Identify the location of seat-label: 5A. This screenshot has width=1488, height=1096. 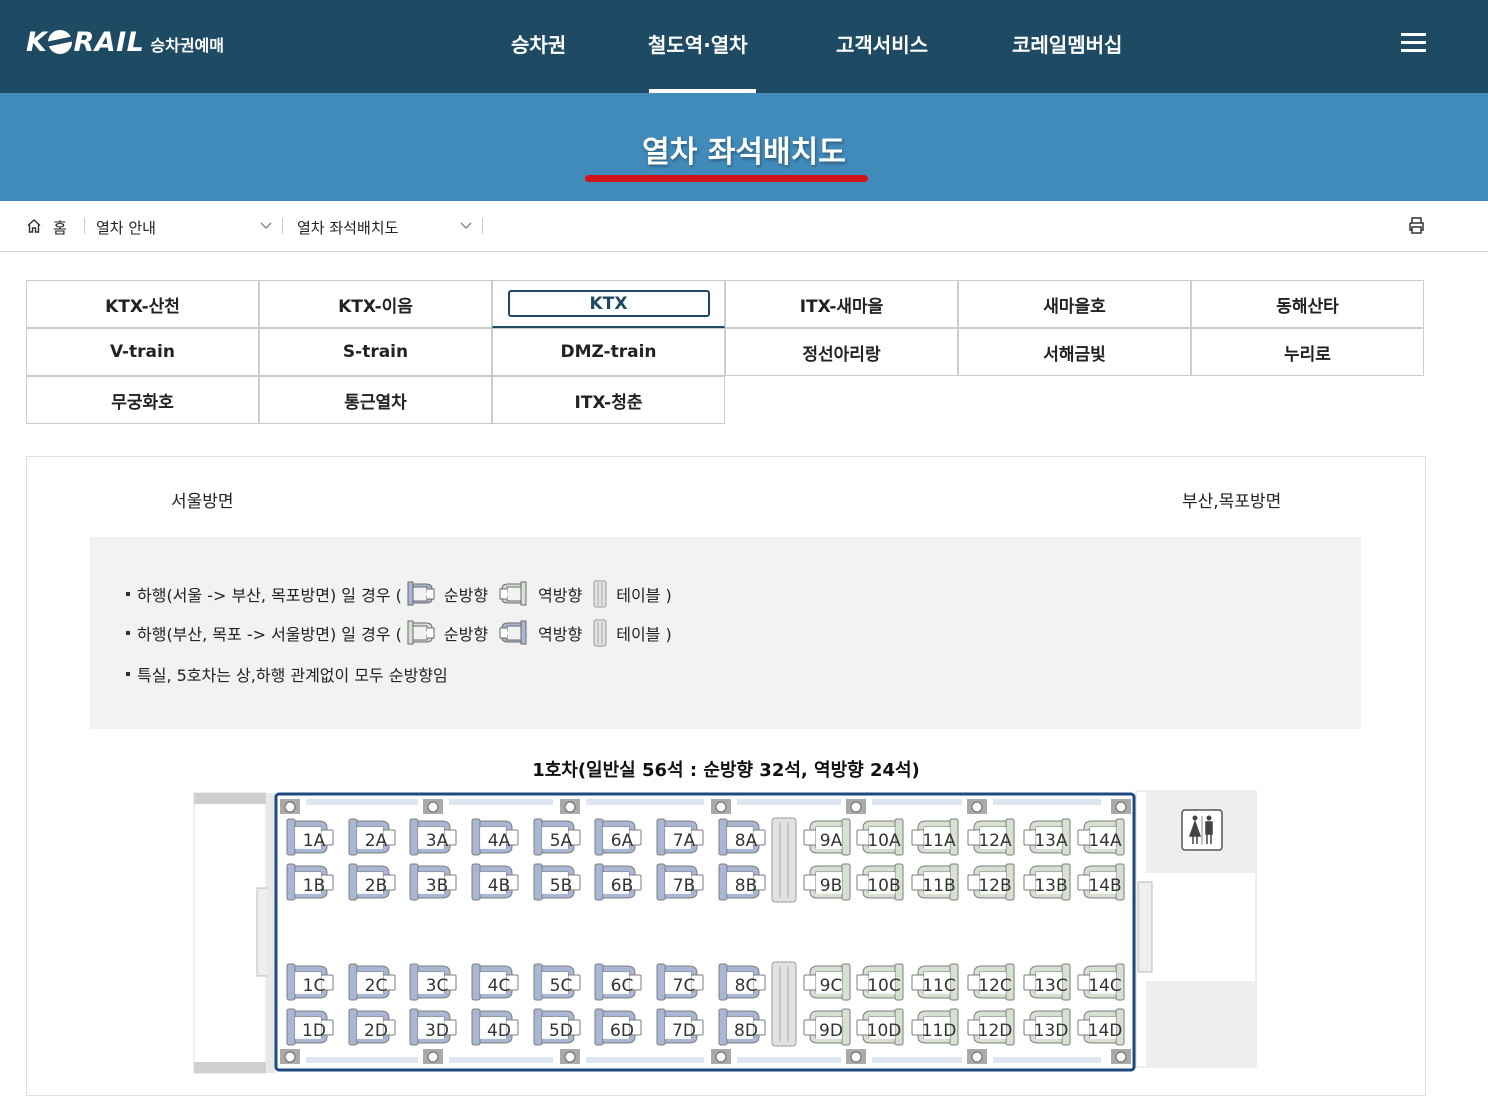
(561, 841).